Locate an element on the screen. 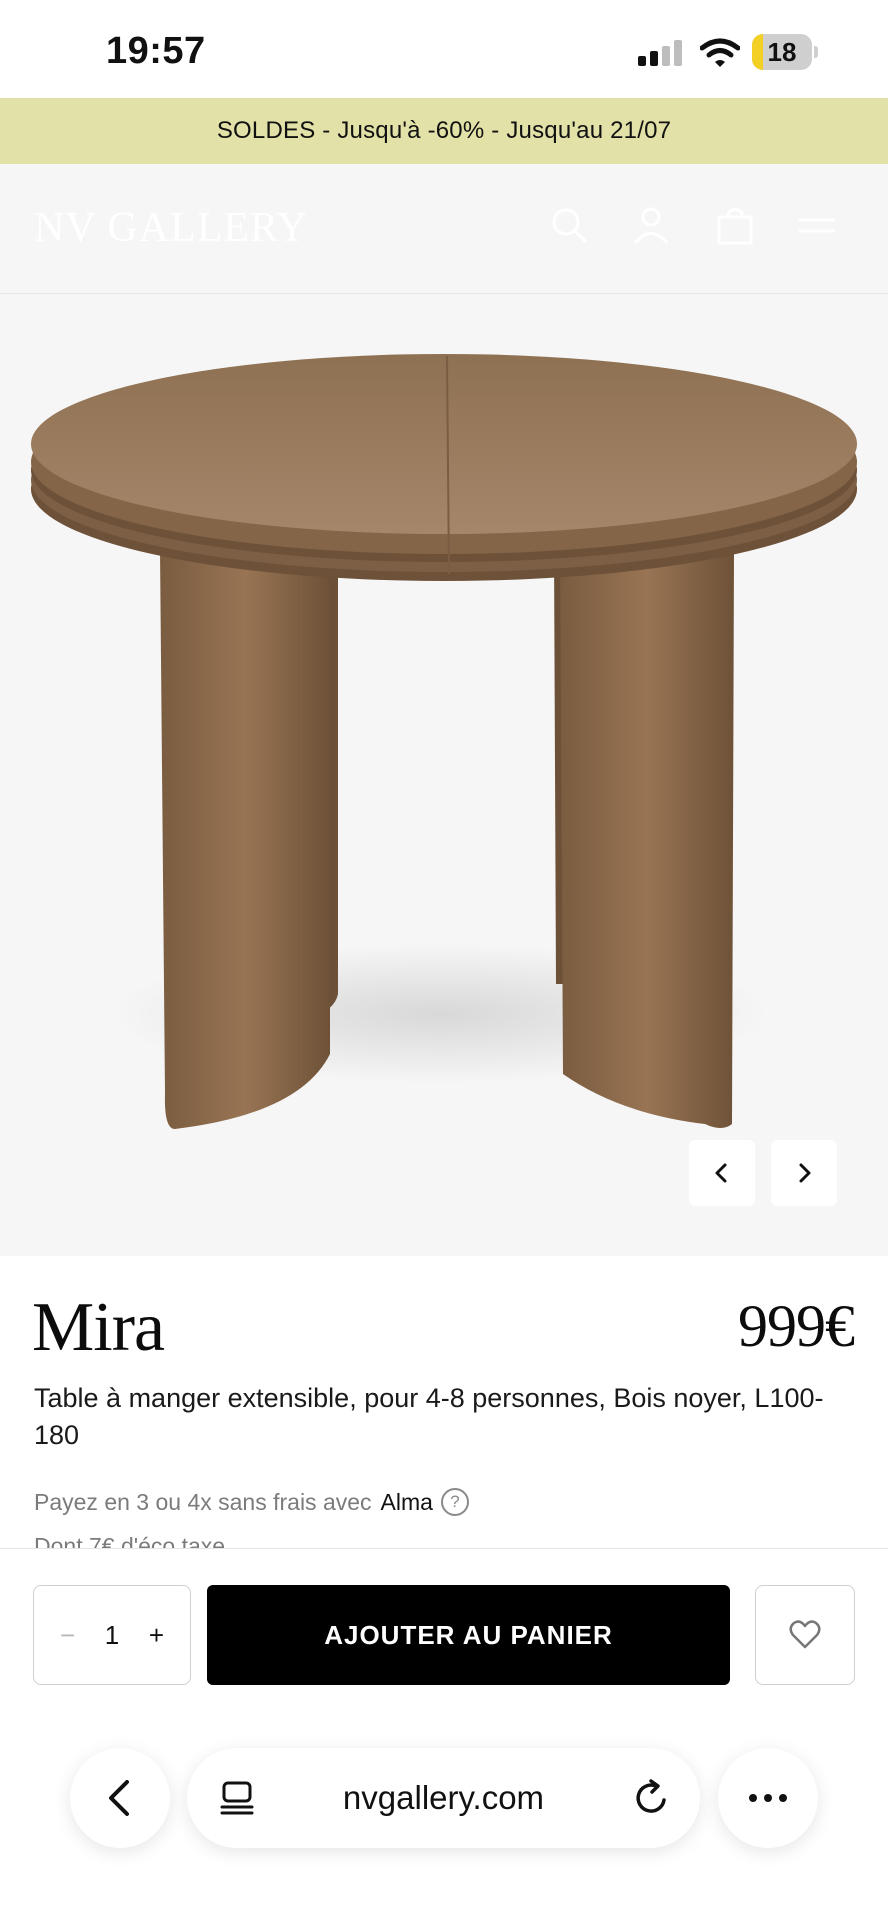 The width and height of the screenshot is (888, 1920). battery-level: 18 is located at coordinates (782, 52).